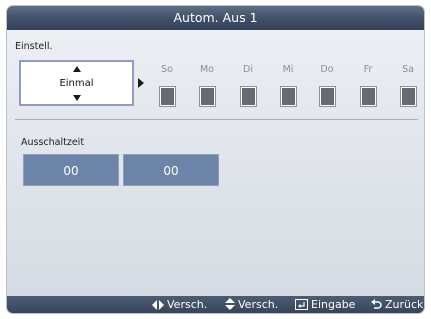 The width and height of the screenshot is (431, 319). What do you see at coordinates (327, 69) in the screenshot?
I see `day-label: Do` at bounding box center [327, 69].